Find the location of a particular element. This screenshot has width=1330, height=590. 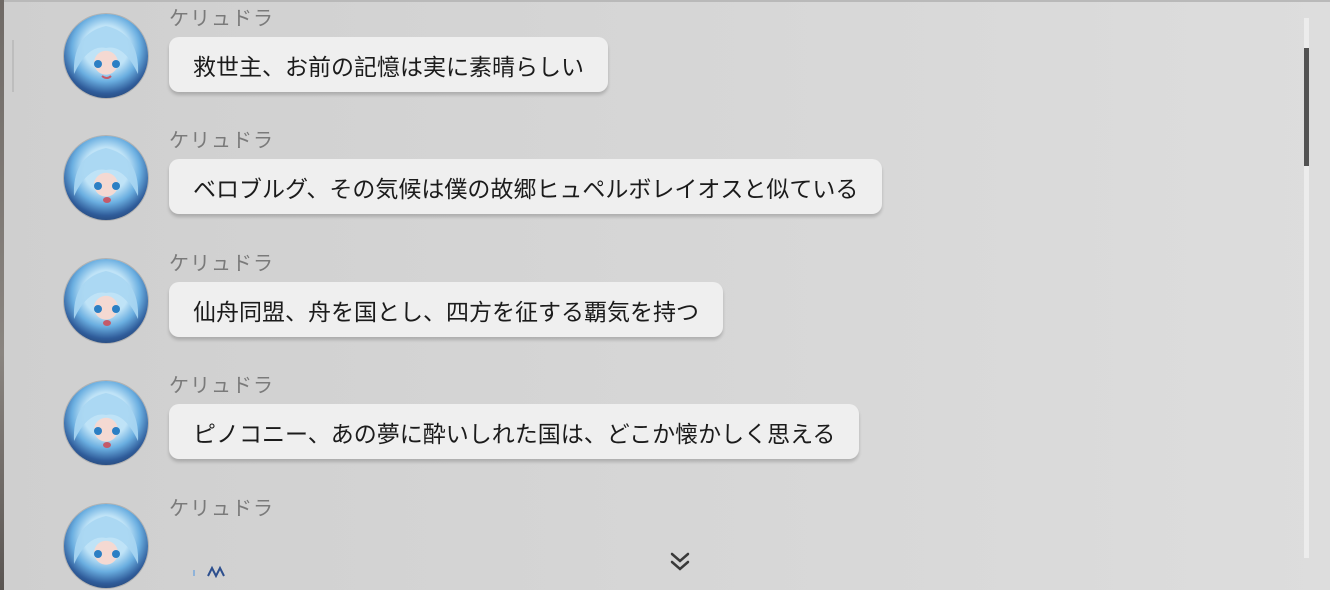

message-bubble: ベロブルグ、その気候は僕の故郷ヒュペルボレイオスと似ている is located at coordinates (526, 186).